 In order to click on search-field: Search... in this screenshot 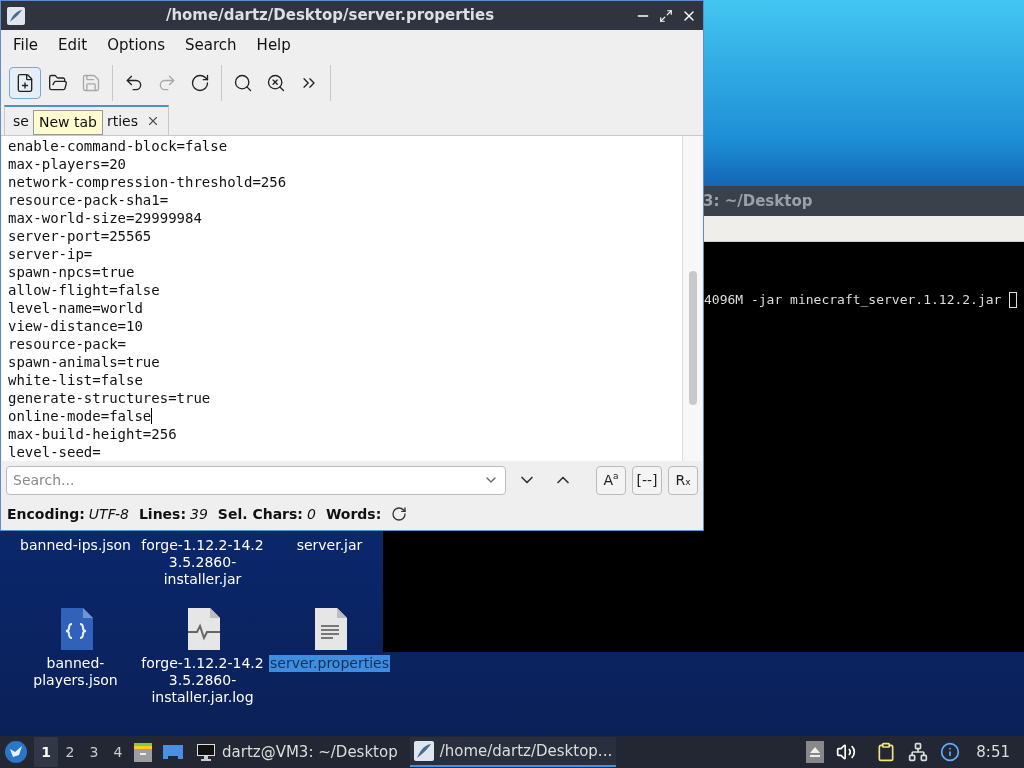, I will do `click(256, 480)`.